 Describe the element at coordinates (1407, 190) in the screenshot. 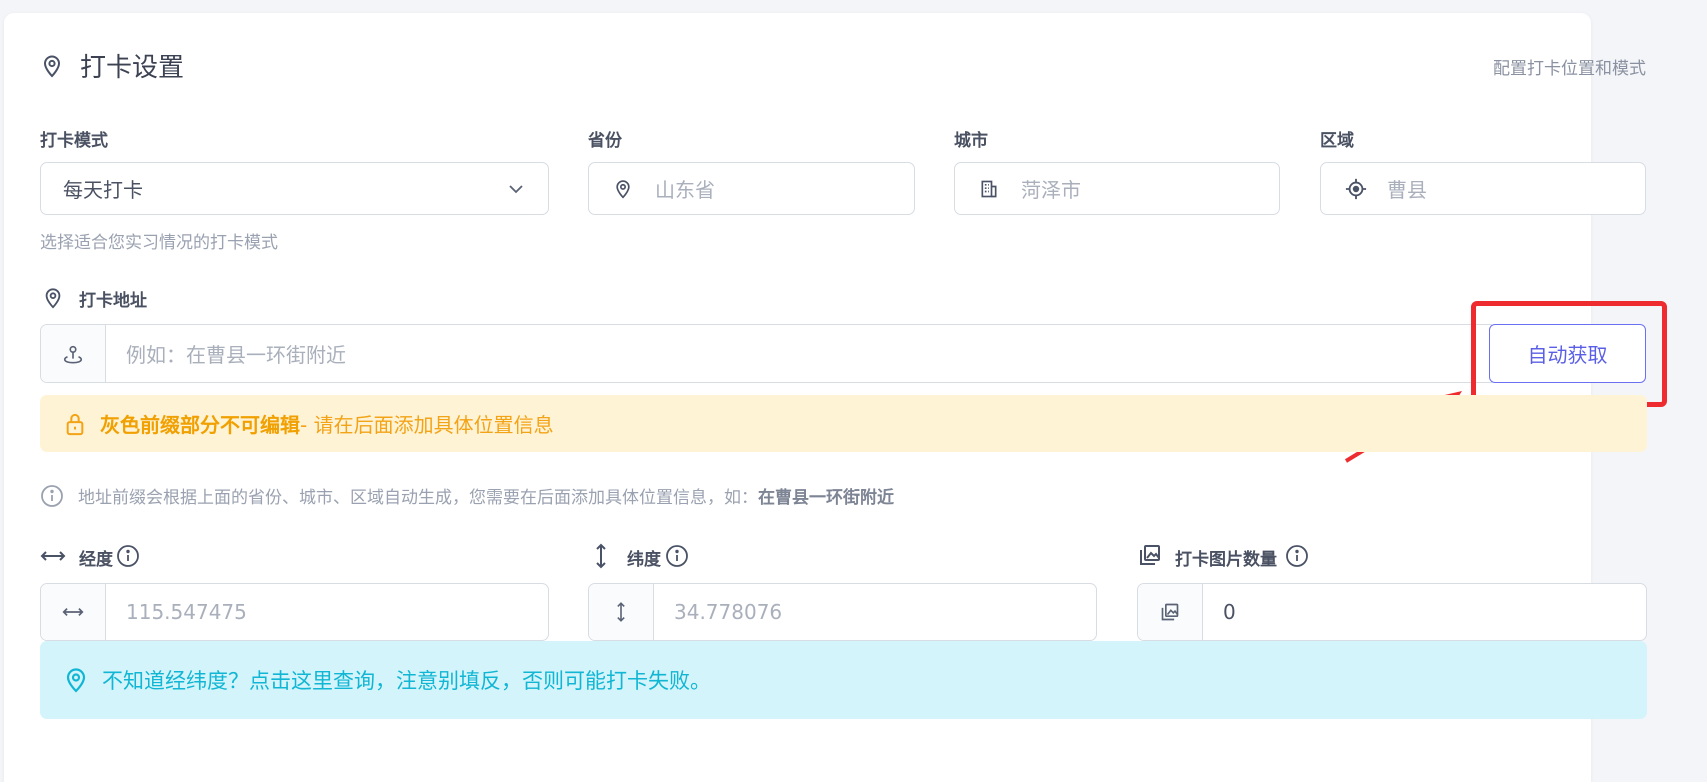

I see `district-placeholder: 曹县` at that location.